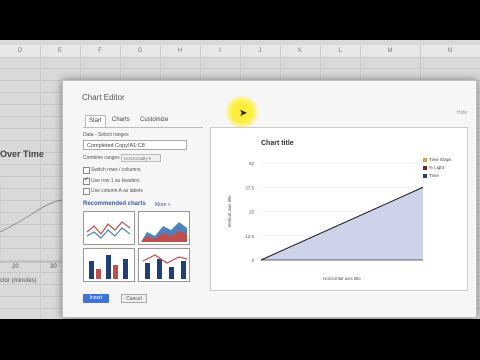  Describe the element at coordinates (86, 170) in the screenshot. I see `switch-rows-columns-checkbox` at that location.